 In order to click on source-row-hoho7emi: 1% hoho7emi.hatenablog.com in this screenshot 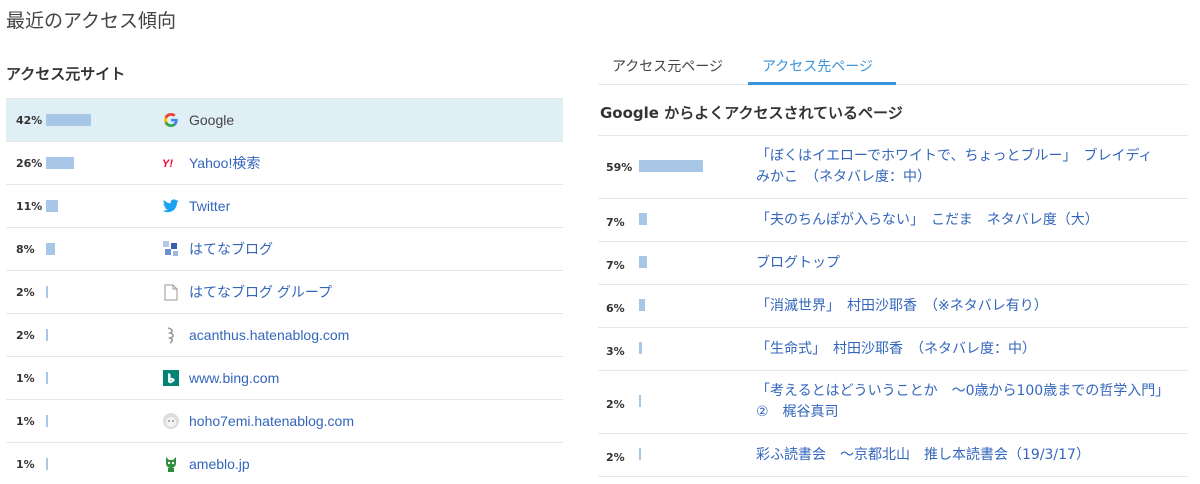, I will do `click(284, 421)`.